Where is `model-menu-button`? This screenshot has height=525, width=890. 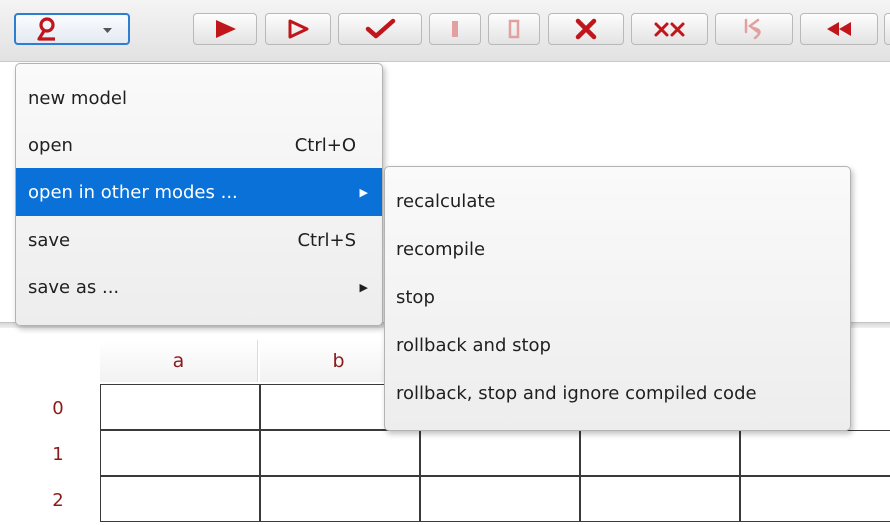 model-menu-button is located at coordinates (72, 29).